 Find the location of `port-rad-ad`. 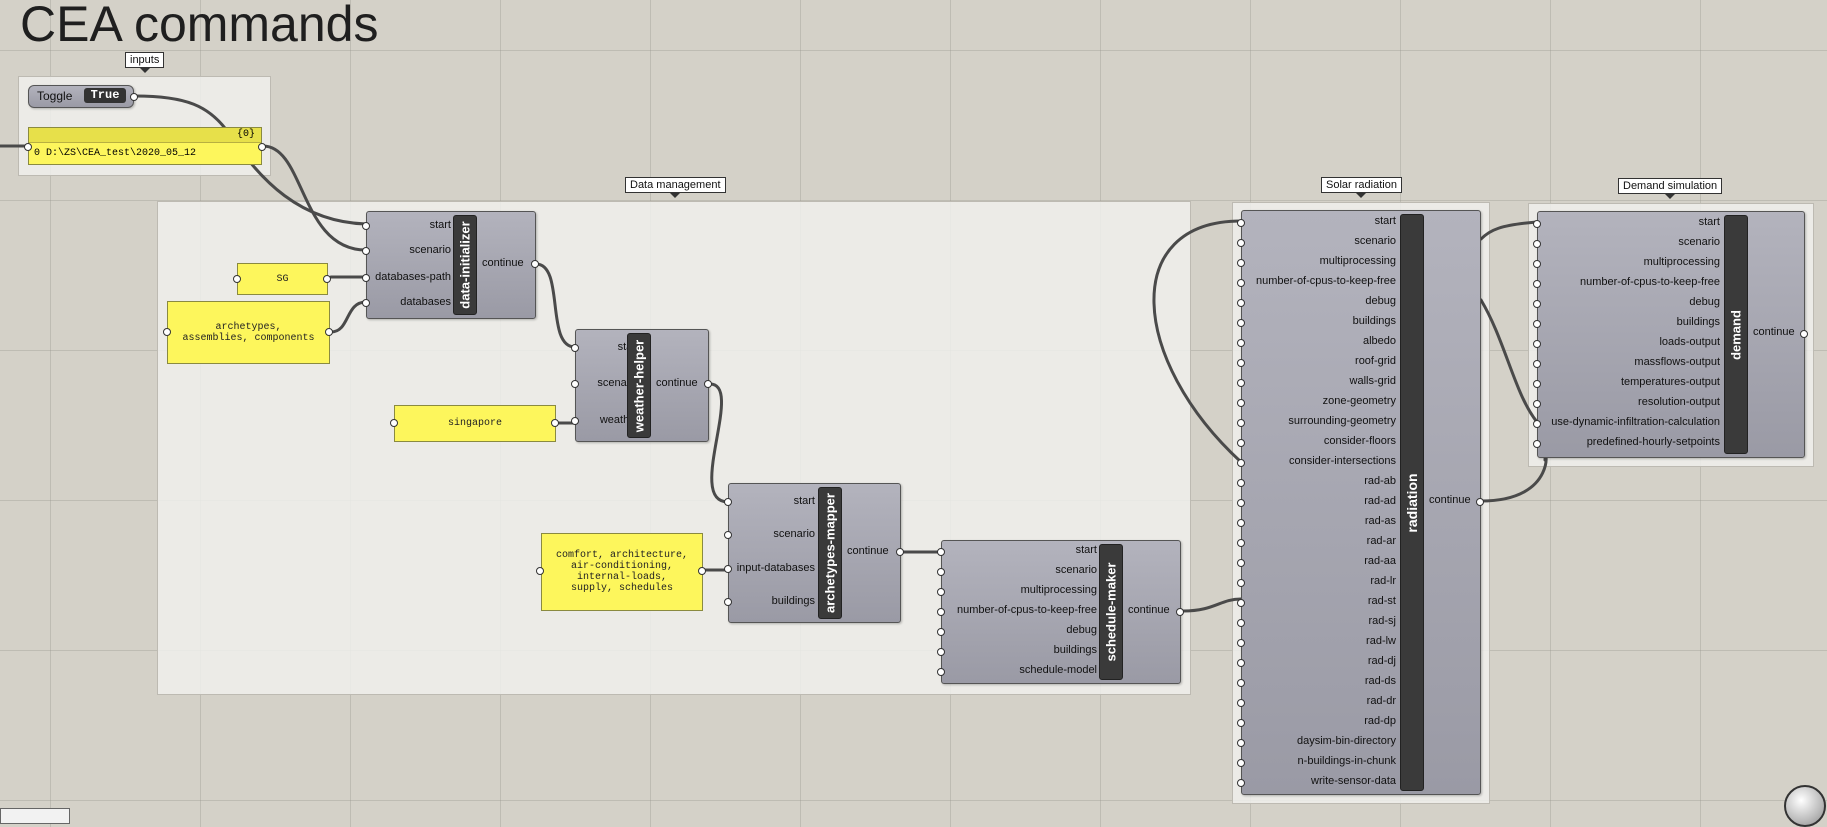

port-rad-ad is located at coordinates (1241, 503).